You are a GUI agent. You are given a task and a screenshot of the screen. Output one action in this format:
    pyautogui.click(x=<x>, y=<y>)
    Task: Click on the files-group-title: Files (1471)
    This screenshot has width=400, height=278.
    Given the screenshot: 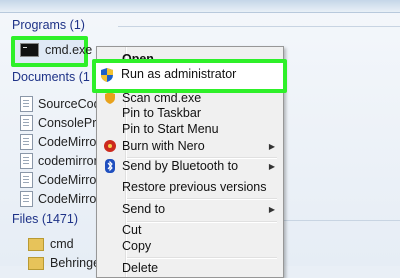 What is the action you would take?
    pyautogui.click(x=45, y=219)
    